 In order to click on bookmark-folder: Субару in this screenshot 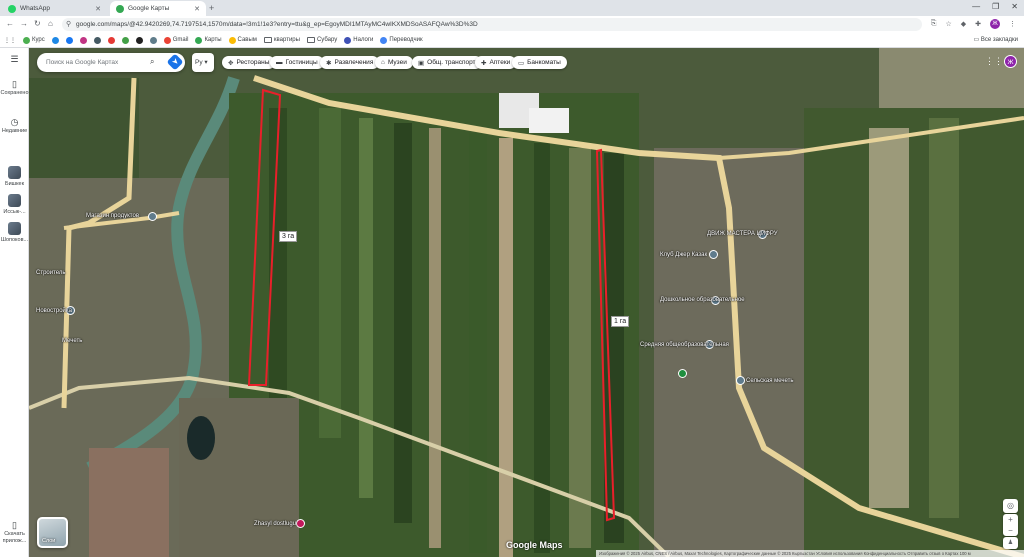, I will do `click(321, 40)`.